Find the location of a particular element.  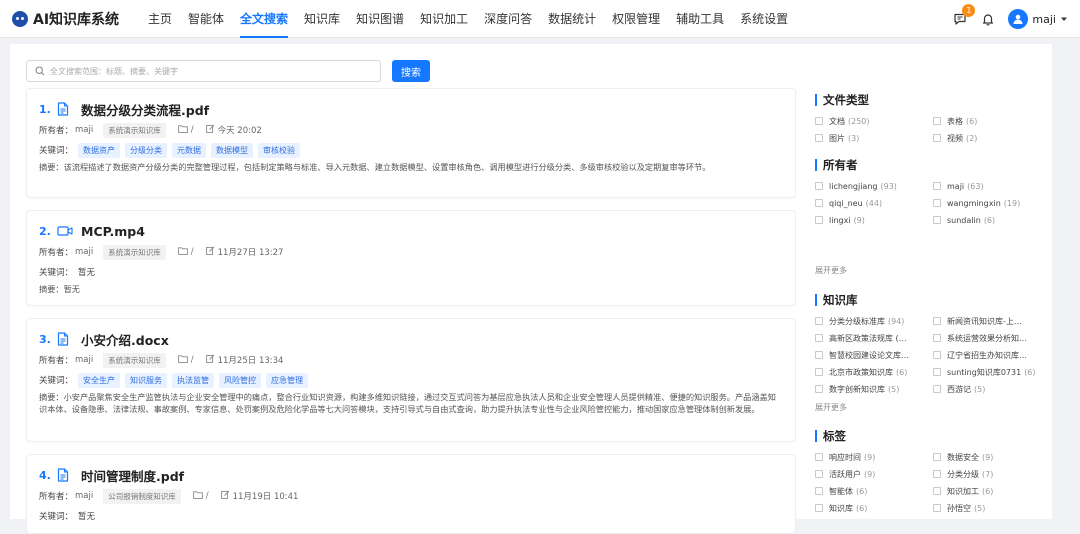

search-input is located at coordinates (210, 71).